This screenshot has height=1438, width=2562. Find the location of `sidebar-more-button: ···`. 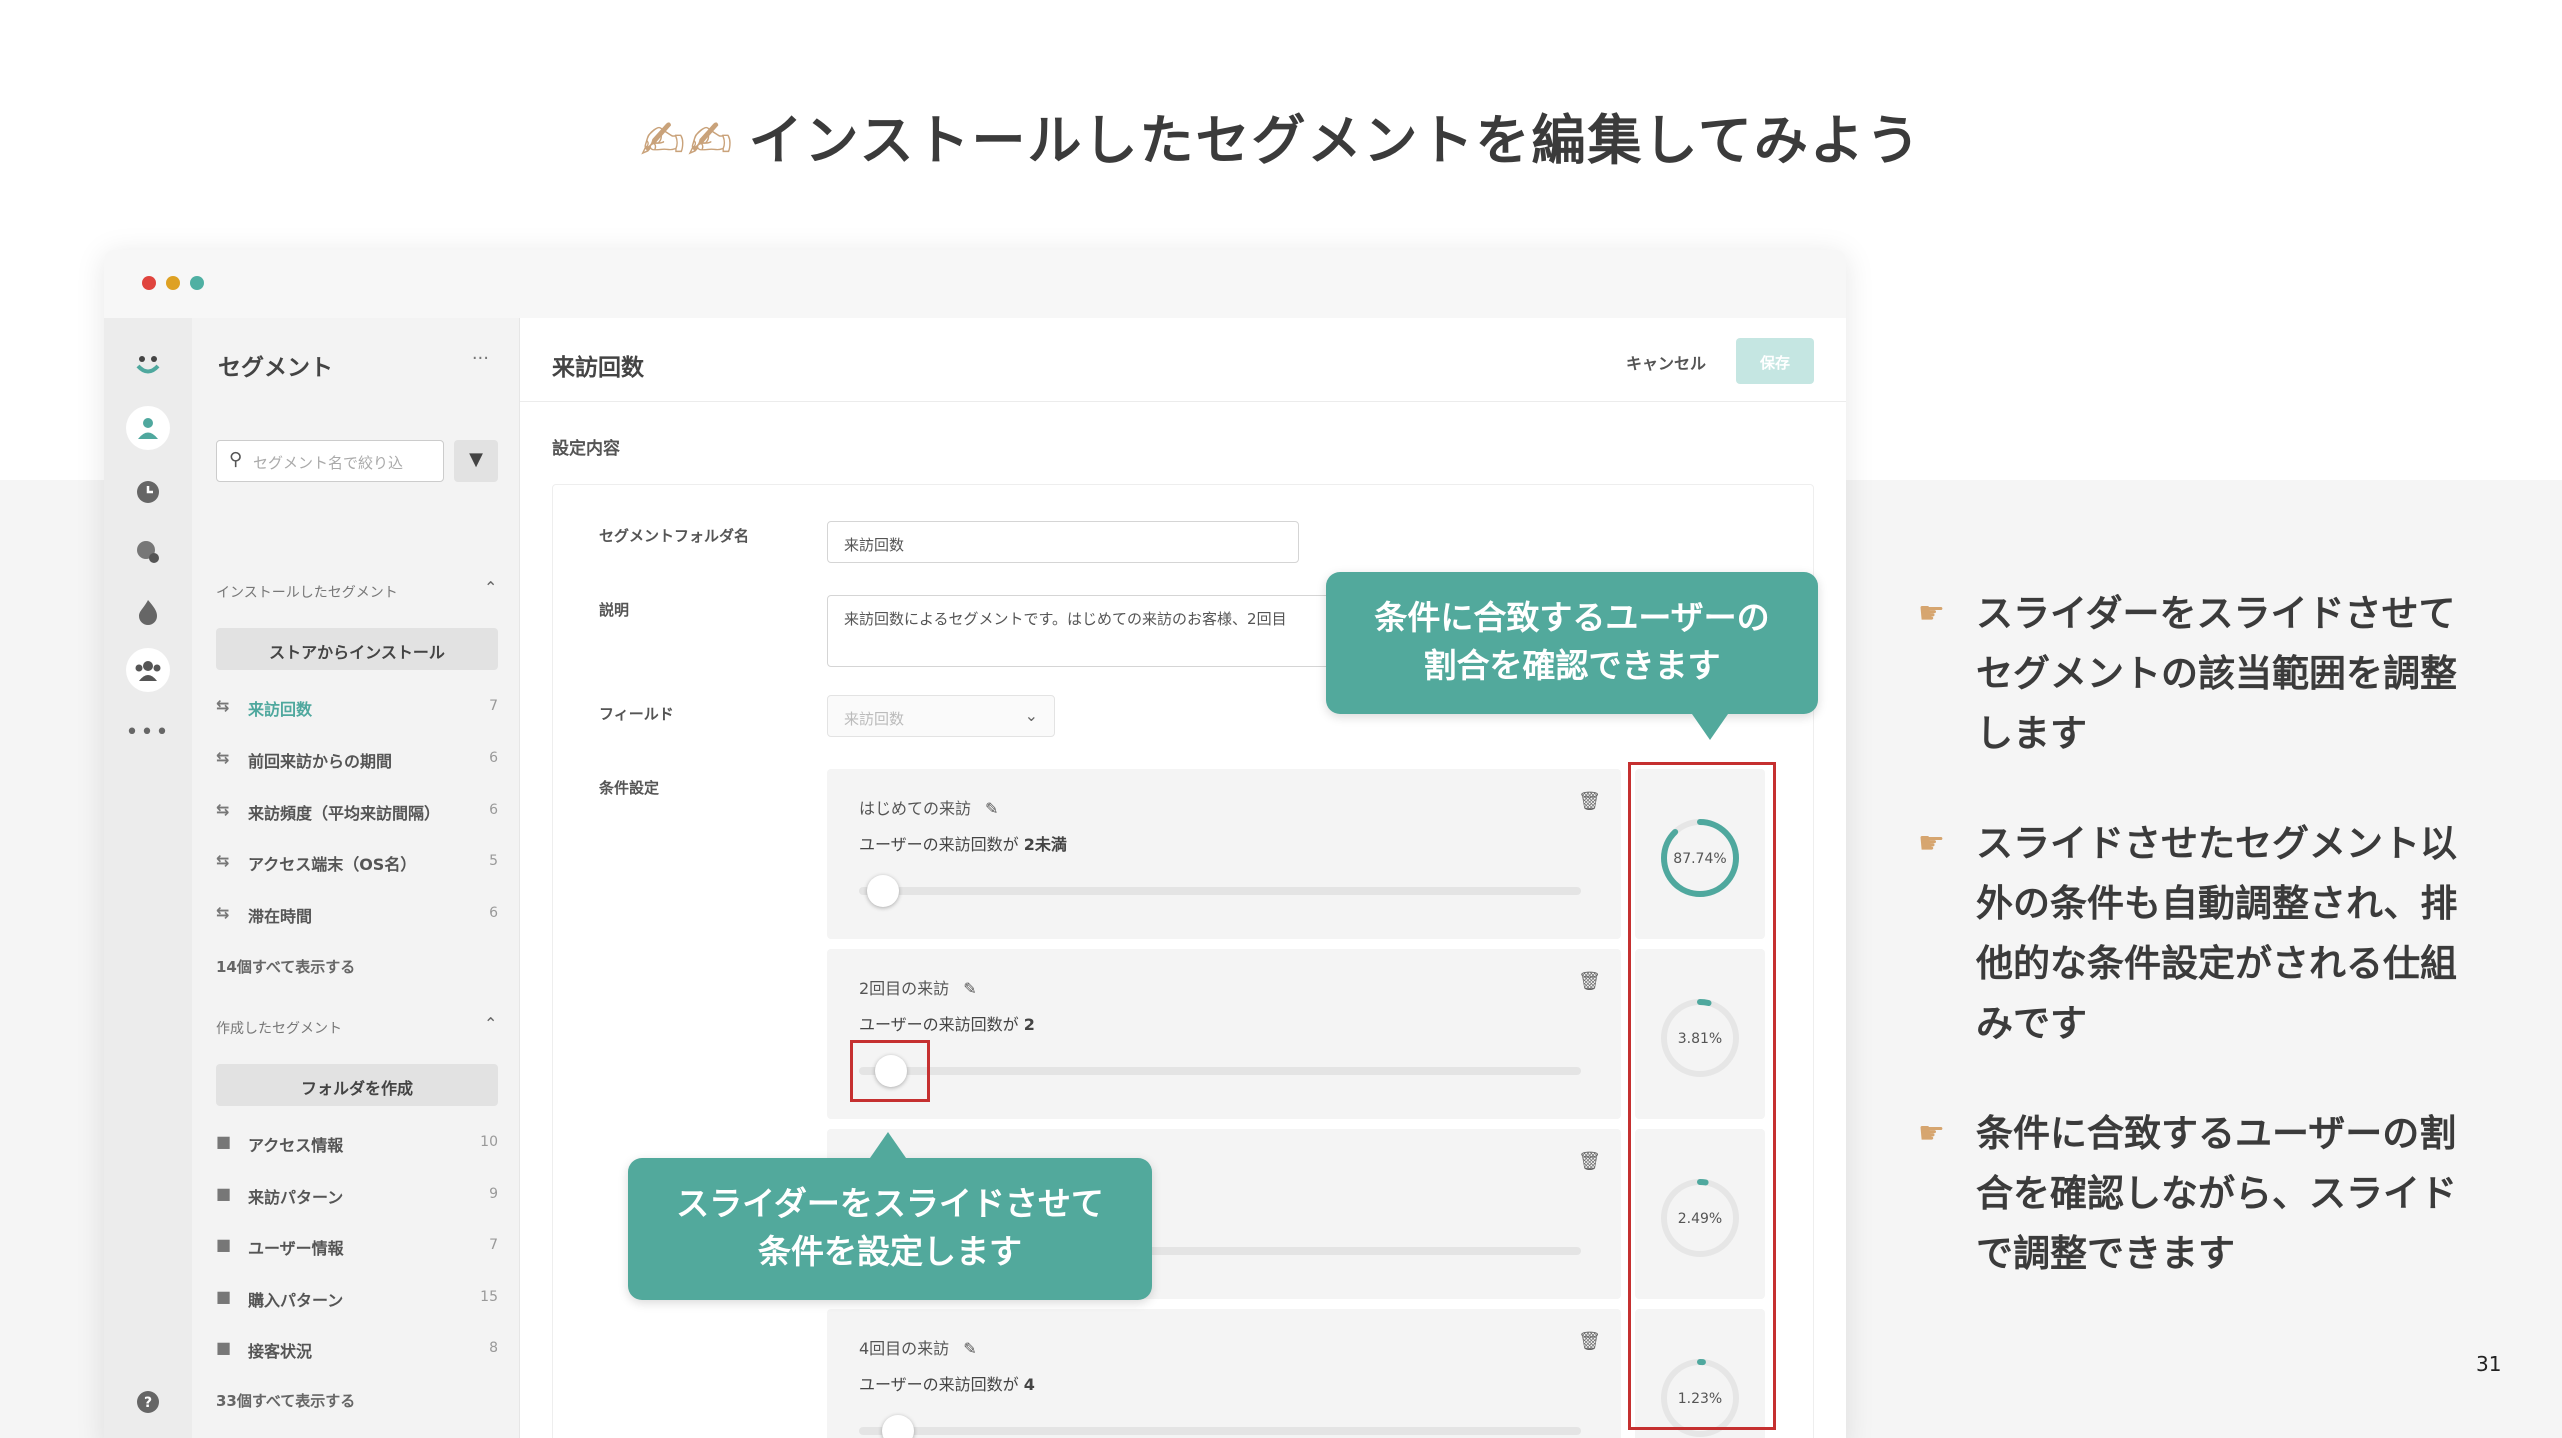

sidebar-more-button: ··· is located at coordinates (480, 358).